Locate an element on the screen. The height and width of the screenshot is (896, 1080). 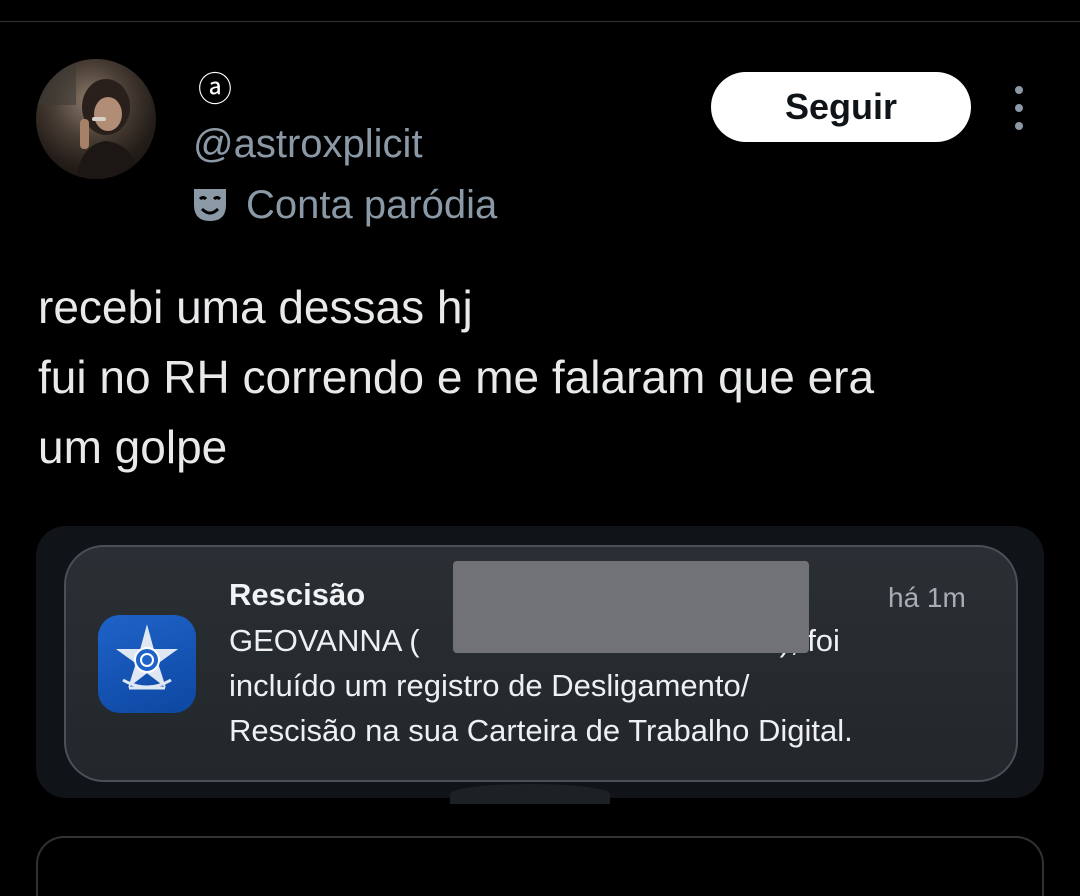
next-card is located at coordinates (540, 866).